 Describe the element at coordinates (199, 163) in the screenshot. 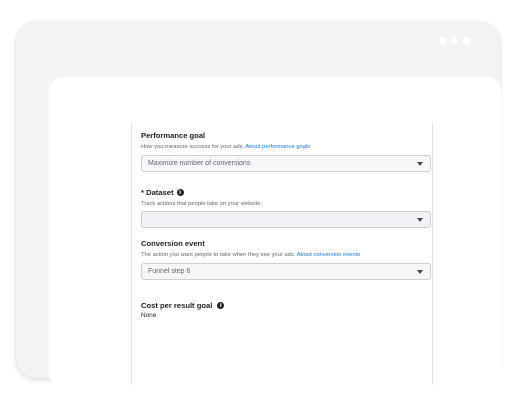

I see `performance-goal-value: Maximize number of conversions` at that location.